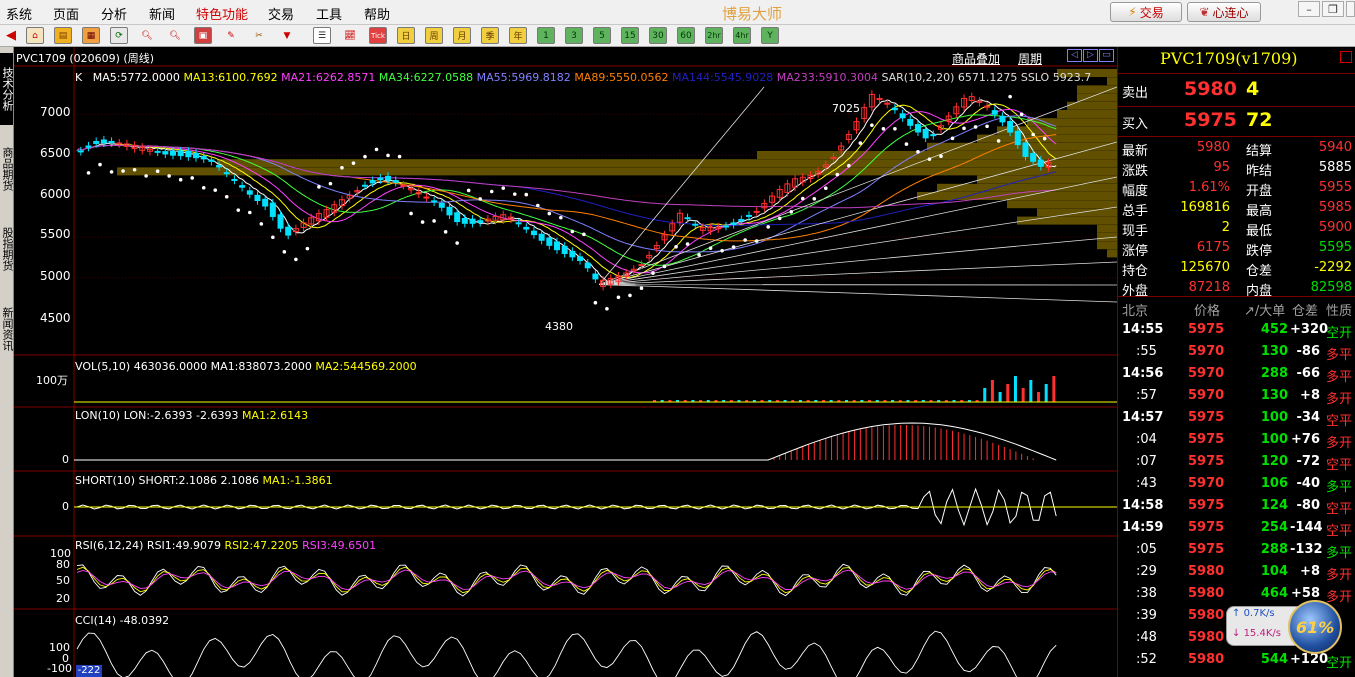 The image size is (1355, 677). What do you see at coordinates (1146, 12) in the screenshot?
I see `trade-button: ⚡ 交易` at bounding box center [1146, 12].